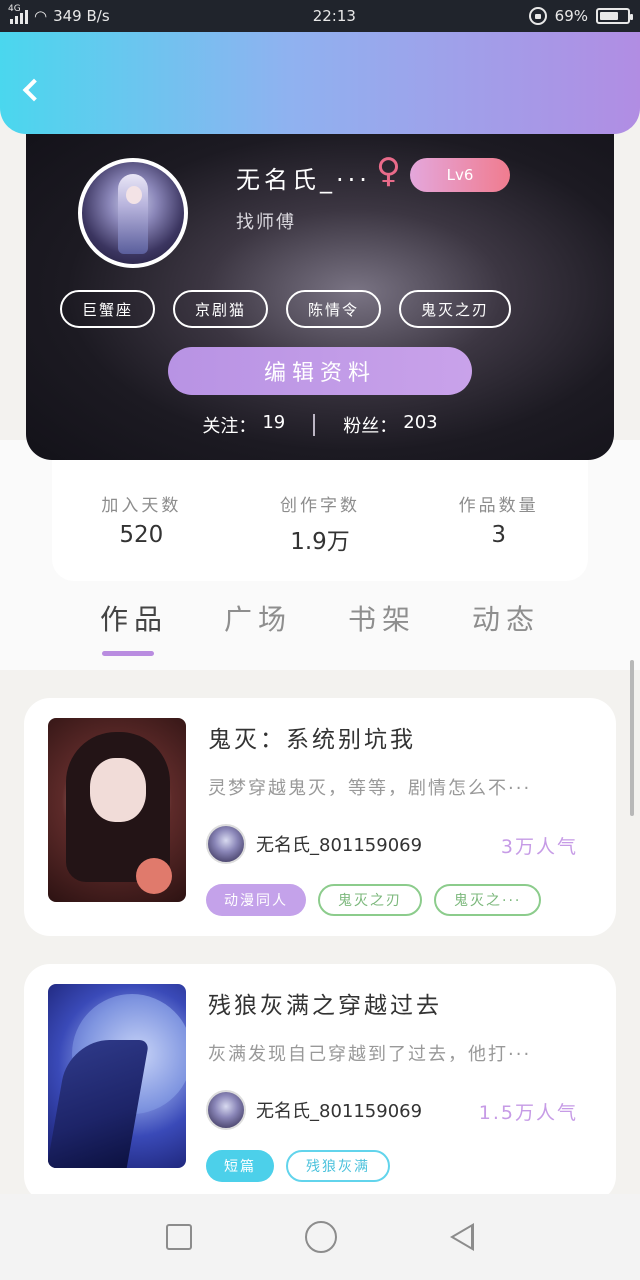 The width and height of the screenshot is (640, 1280). Describe the element at coordinates (32, 90) in the screenshot. I see `back-arrow-icon` at that location.